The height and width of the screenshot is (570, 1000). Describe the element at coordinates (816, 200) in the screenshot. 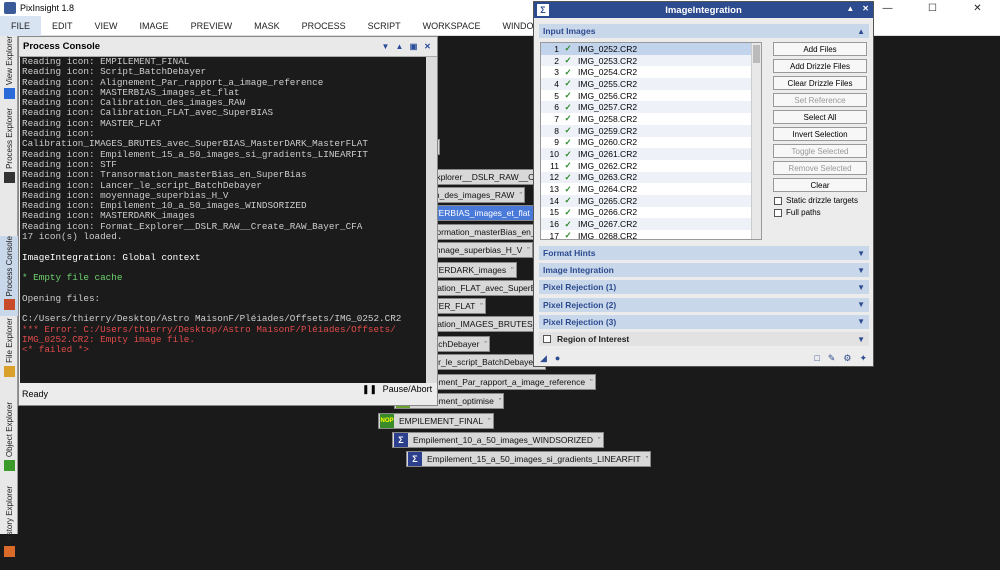

I see `static-drizzle-targets-checkbox: Static drizzle targets` at that location.